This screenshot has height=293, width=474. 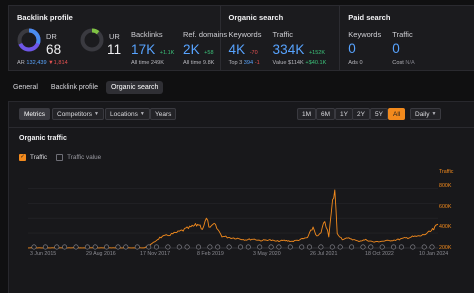 What do you see at coordinates (191, 49) in the screenshot?
I see `ref-domains-value: 2K` at bounding box center [191, 49].